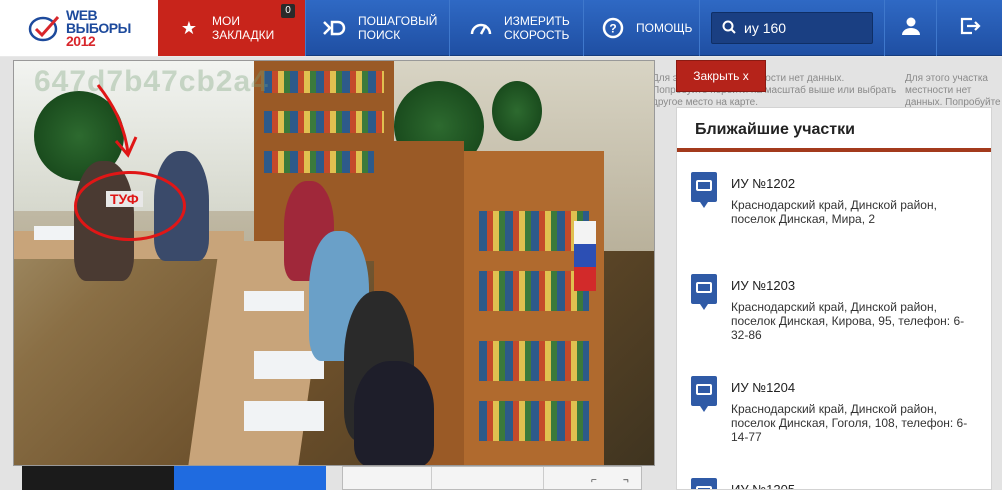 This screenshot has width=1002, height=490. Describe the element at coordinates (763, 387) in the screenshot. I see `station-title: ИУ №1204` at that location.